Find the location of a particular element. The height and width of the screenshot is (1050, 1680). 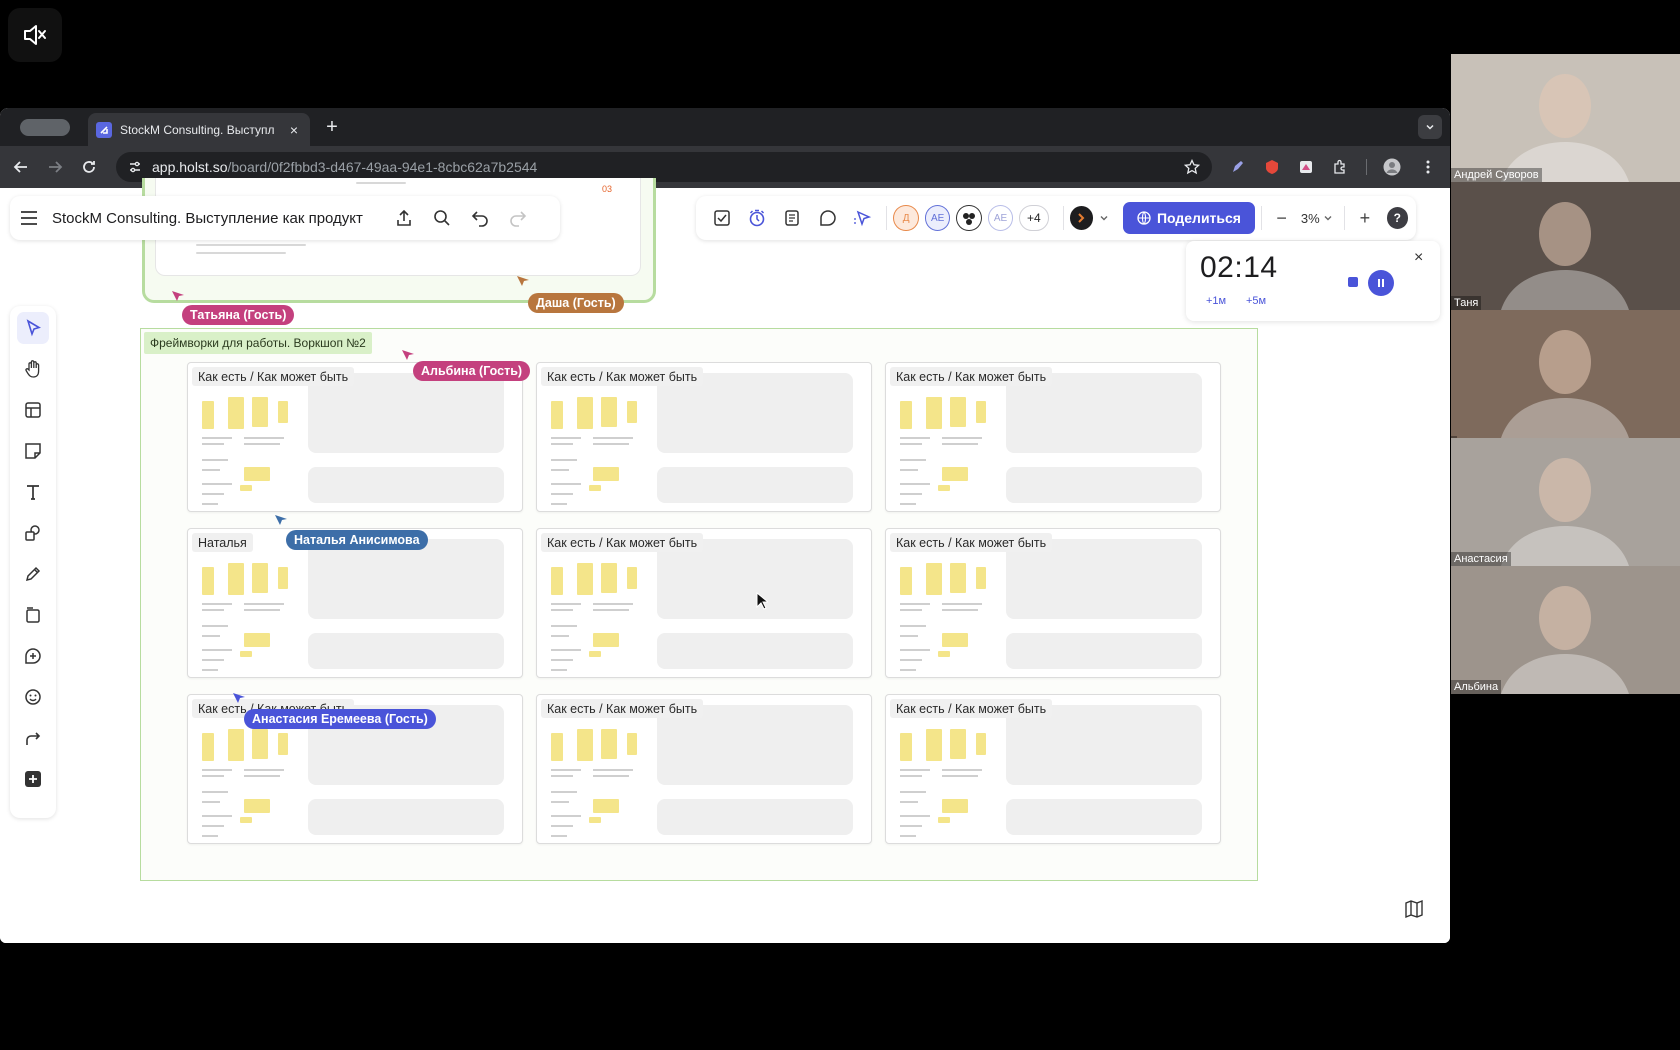

help-button: ? is located at coordinates (1397, 218).